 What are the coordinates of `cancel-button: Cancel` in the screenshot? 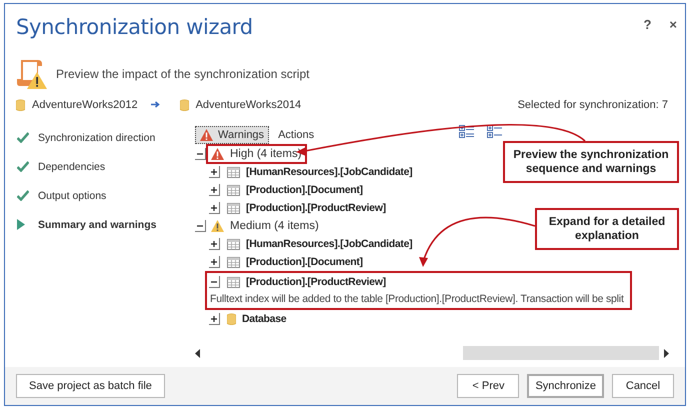 It's located at (643, 386).